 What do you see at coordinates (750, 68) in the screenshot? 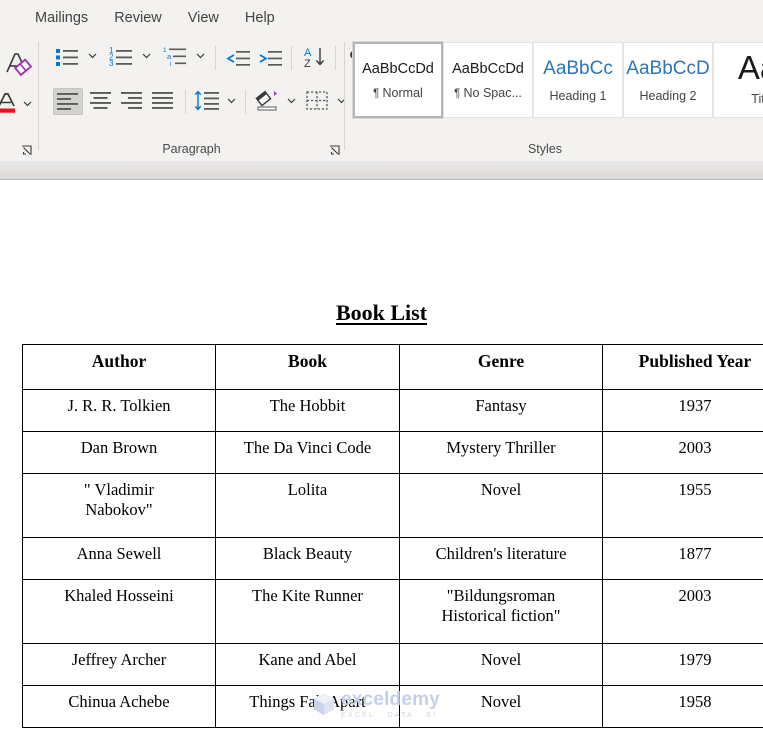
I see `style-preview-title: Aa` at bounding box center [750, 68].